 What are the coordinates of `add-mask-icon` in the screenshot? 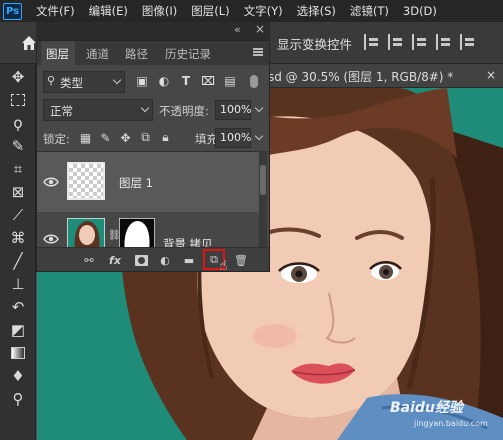 It's located at (141, 260).